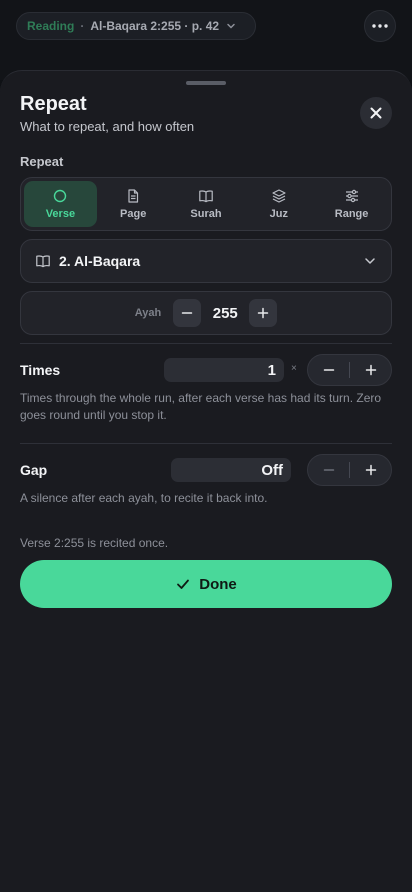 Image resolution: width=412 pixels, height=892 pixels. Describe the element at coordinates (34, 470) in the screenshot. I see `gap-label: Gap` at that location.